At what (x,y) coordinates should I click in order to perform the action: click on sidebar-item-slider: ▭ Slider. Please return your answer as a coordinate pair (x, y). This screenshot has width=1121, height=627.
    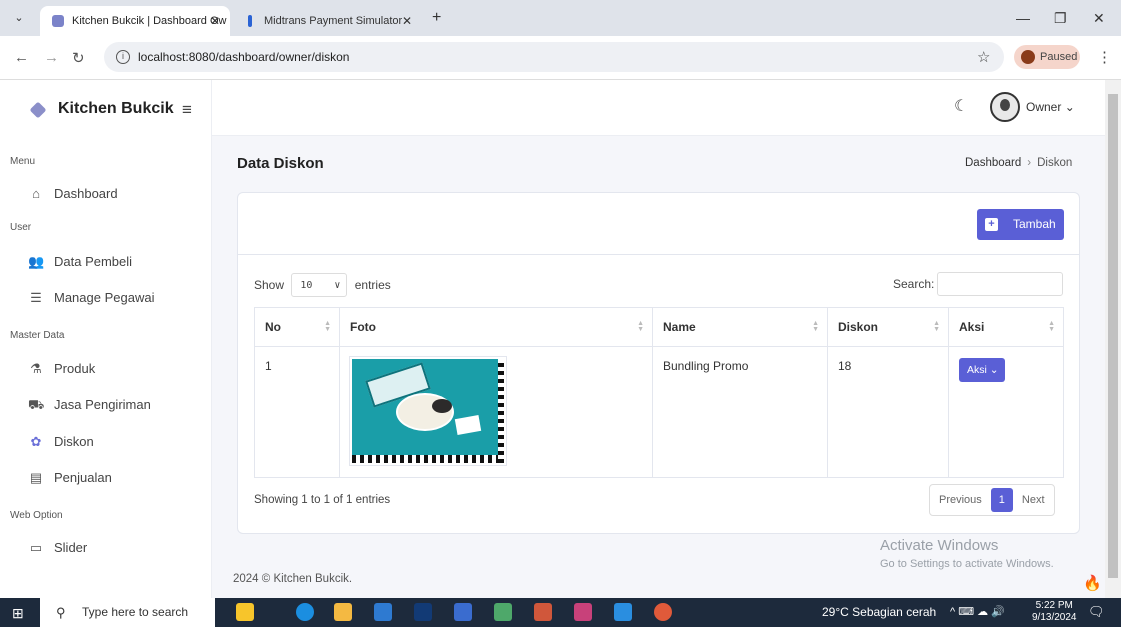
    Looking at the image, I should click on (105, 548).